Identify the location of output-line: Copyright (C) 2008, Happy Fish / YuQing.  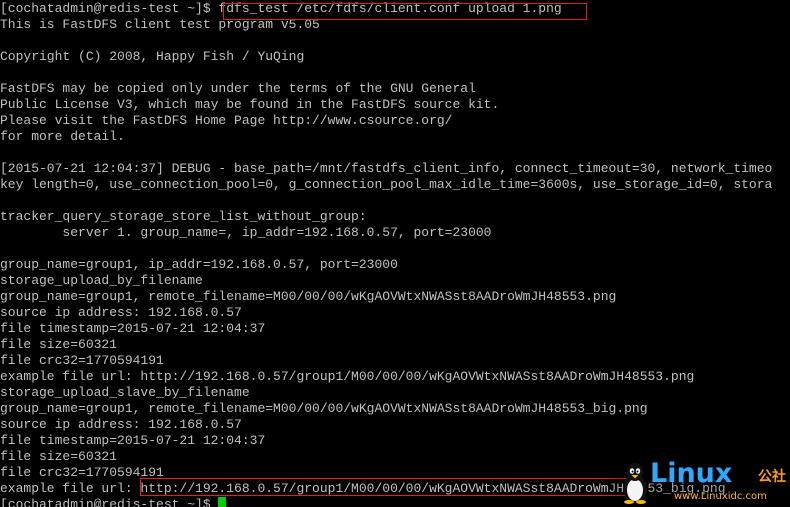
(152, 56).